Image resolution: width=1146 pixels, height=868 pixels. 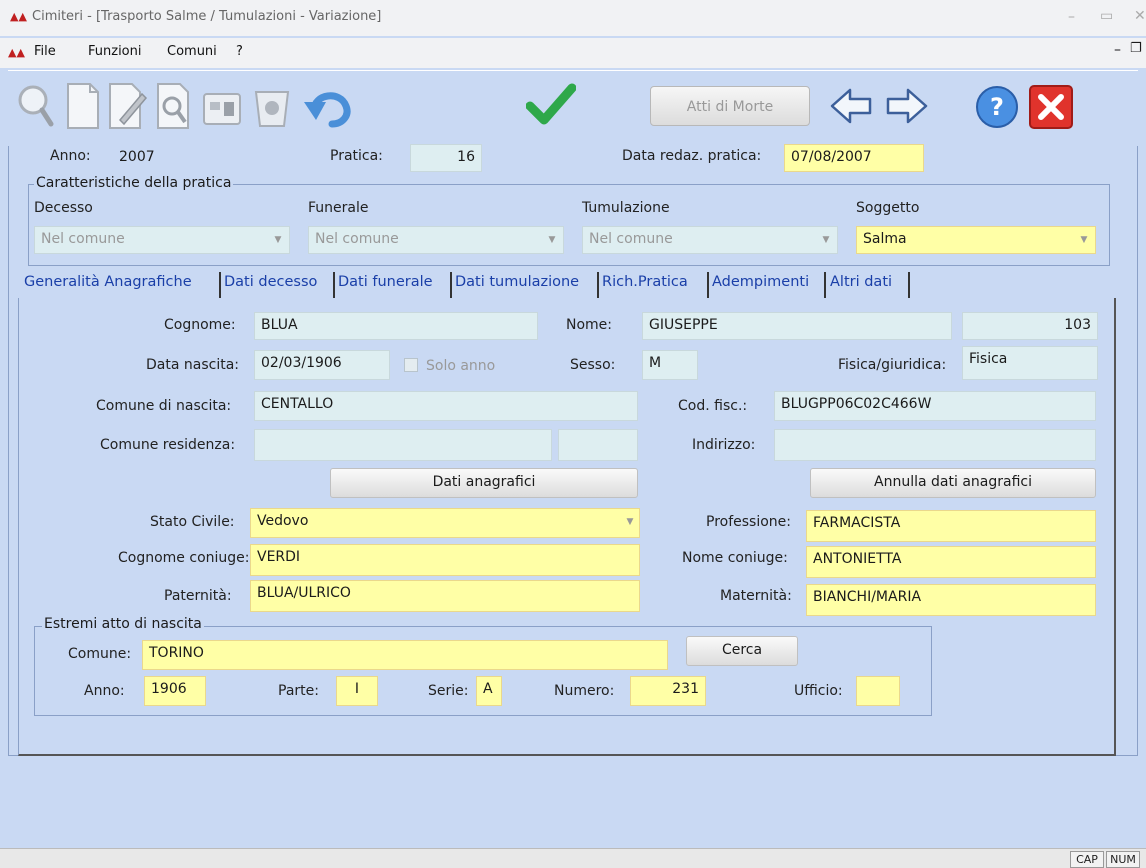 What do you see at coordinates (222, 106) in the screenshot?
I see `print-icon` at bounding box center [222, 106].